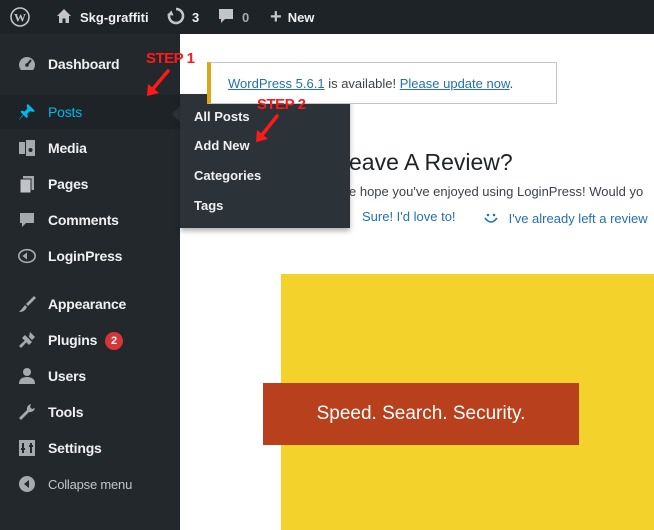 The height and width of the screenshot is (530, 654). I want to click on notice-end-text: ., so click(511, 83).